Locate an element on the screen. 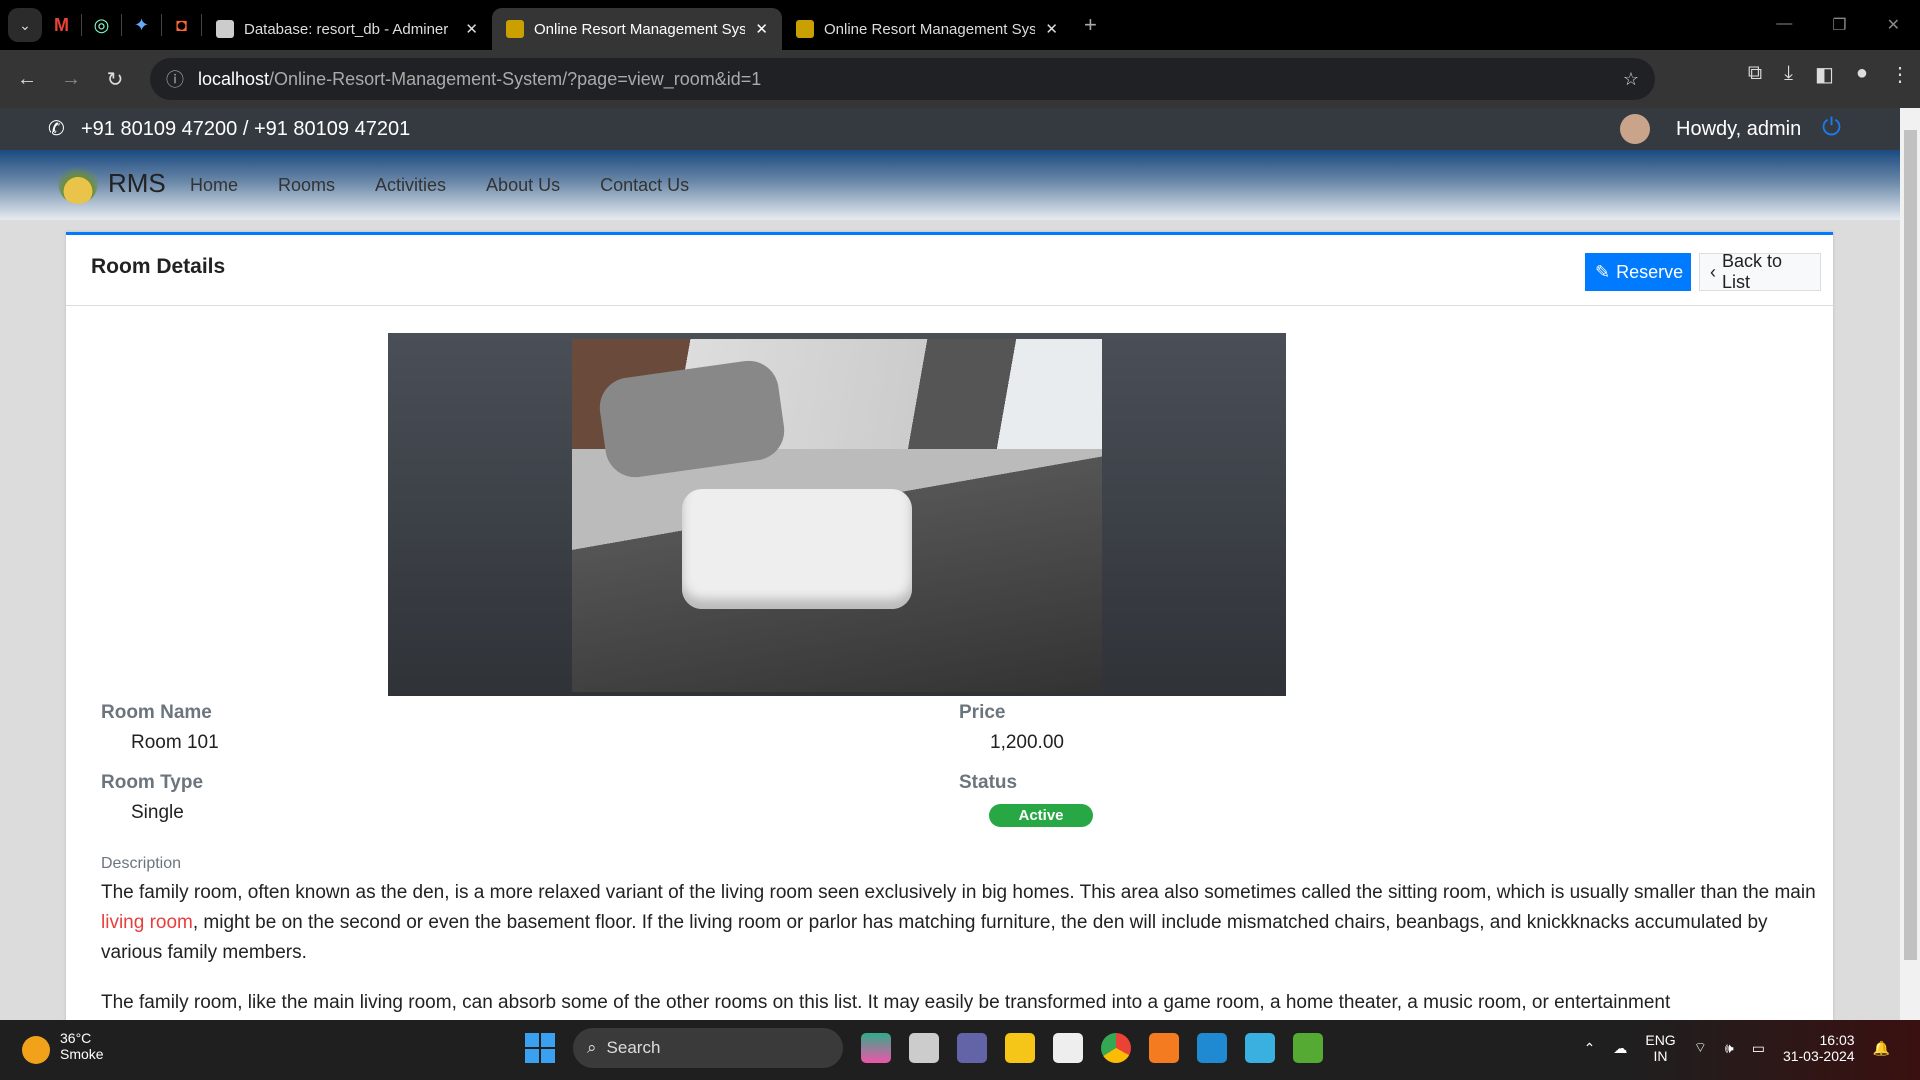  download-icon: ⤓ is located at coordinates (1788, 74).